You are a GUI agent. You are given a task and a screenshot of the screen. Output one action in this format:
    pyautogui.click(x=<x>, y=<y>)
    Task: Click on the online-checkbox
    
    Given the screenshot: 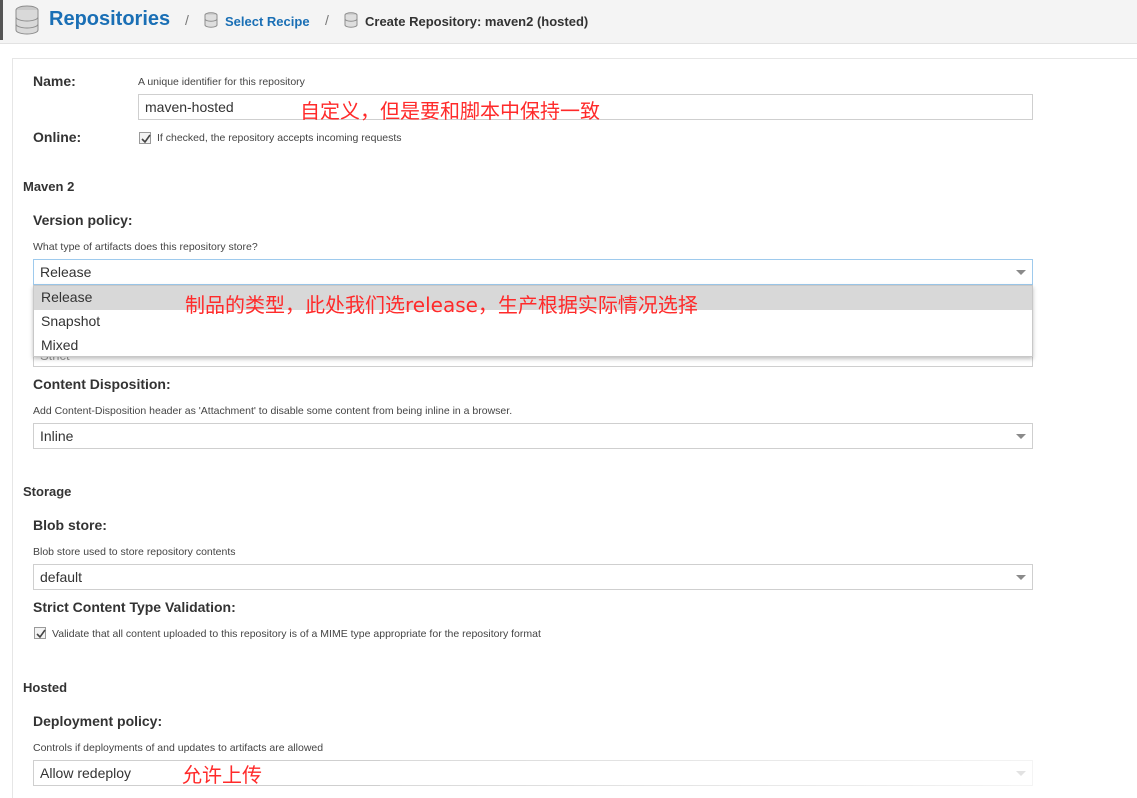 What is the action you would take?
    pyautogui.click(x=145, y=138)
    